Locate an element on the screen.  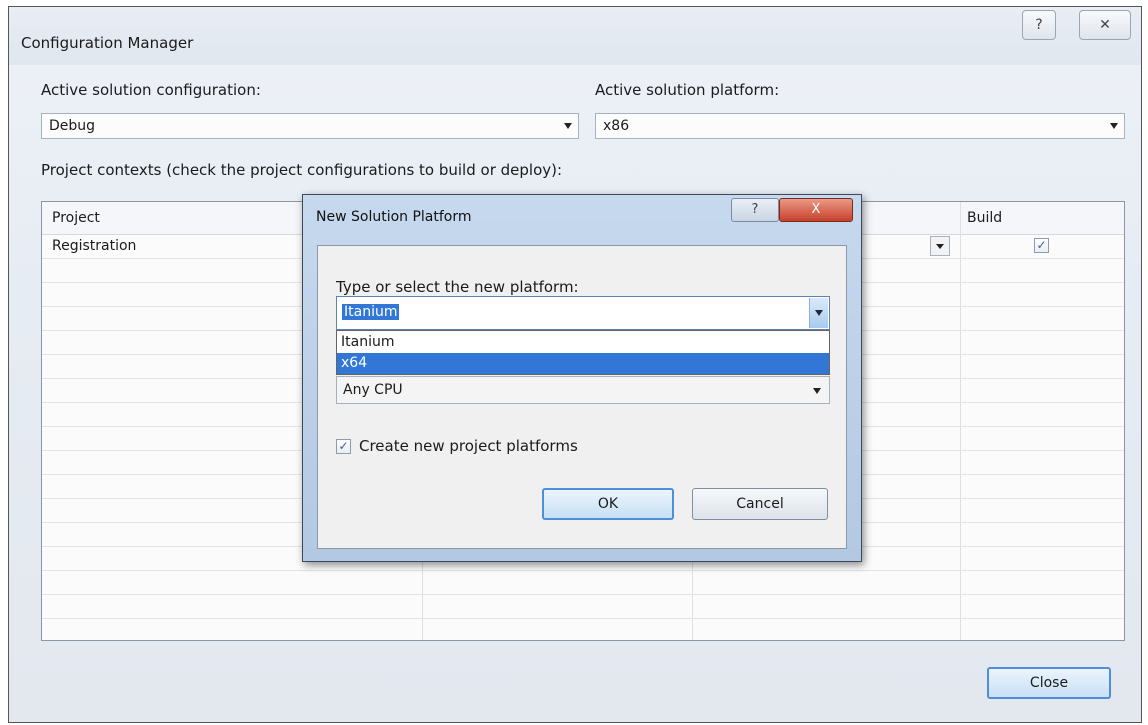
active-platform-value: x86 is located at coordinates (616, 126).